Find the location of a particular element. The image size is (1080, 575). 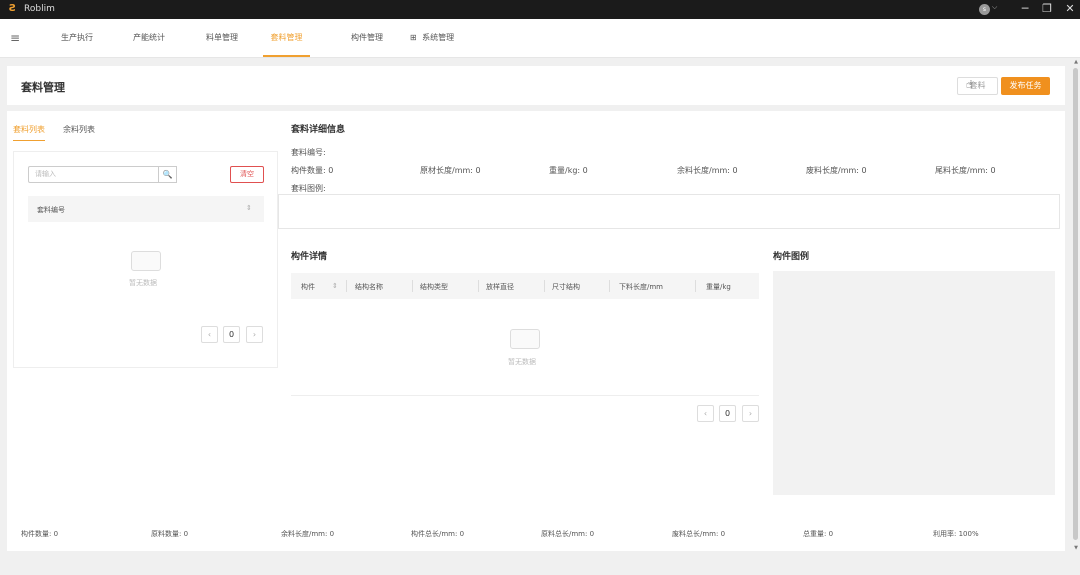

nav-item-parts: 构件管理 is located at coordinates (367, 38).